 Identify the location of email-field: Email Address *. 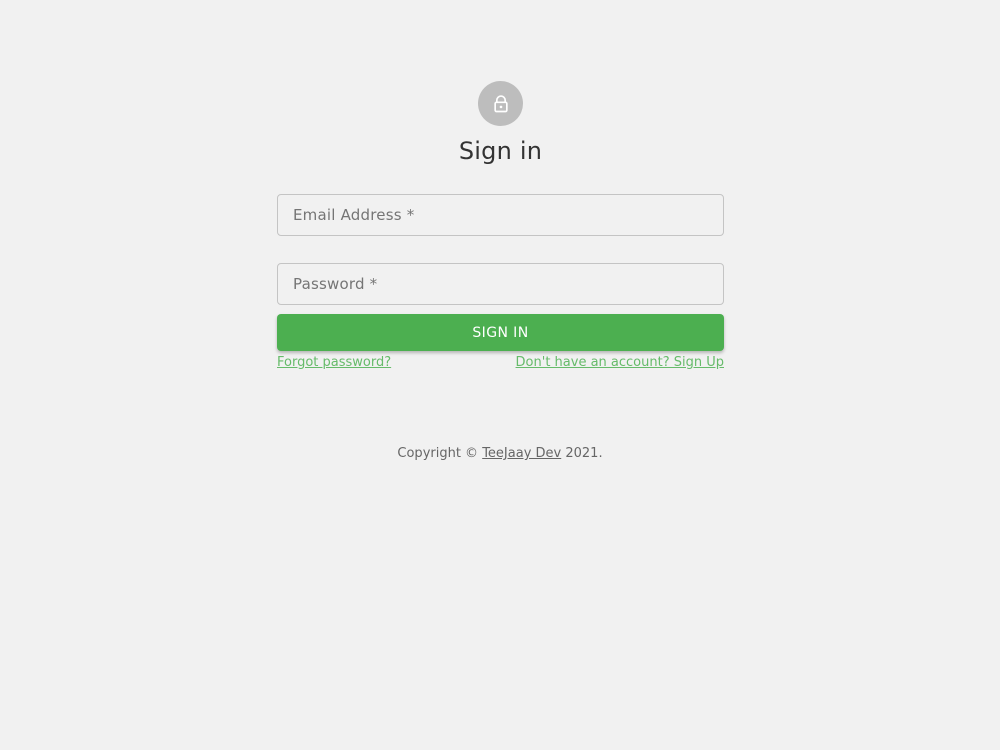
(500, 215).